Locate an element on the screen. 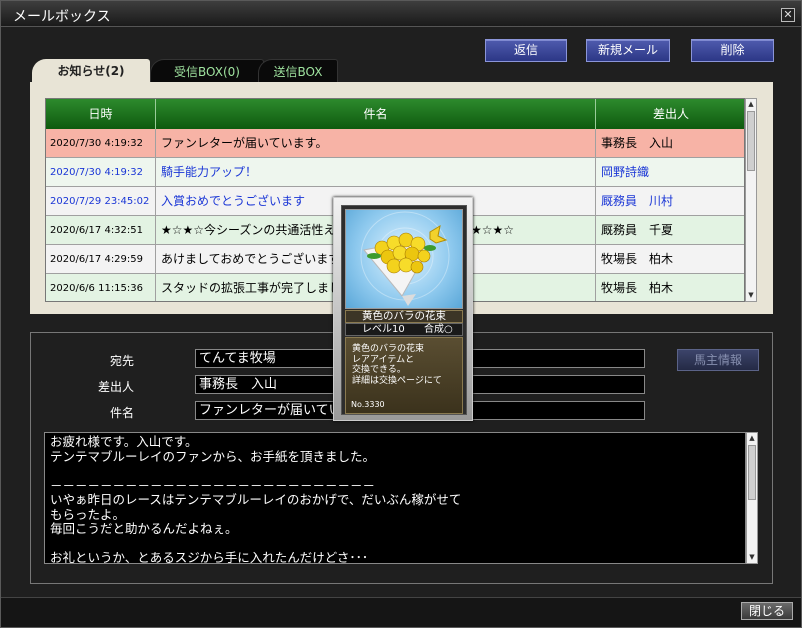 This screenshot has width=802, height=628. row-date: 2020/6/6 11:15:36 is located at coordinates (101, 287).